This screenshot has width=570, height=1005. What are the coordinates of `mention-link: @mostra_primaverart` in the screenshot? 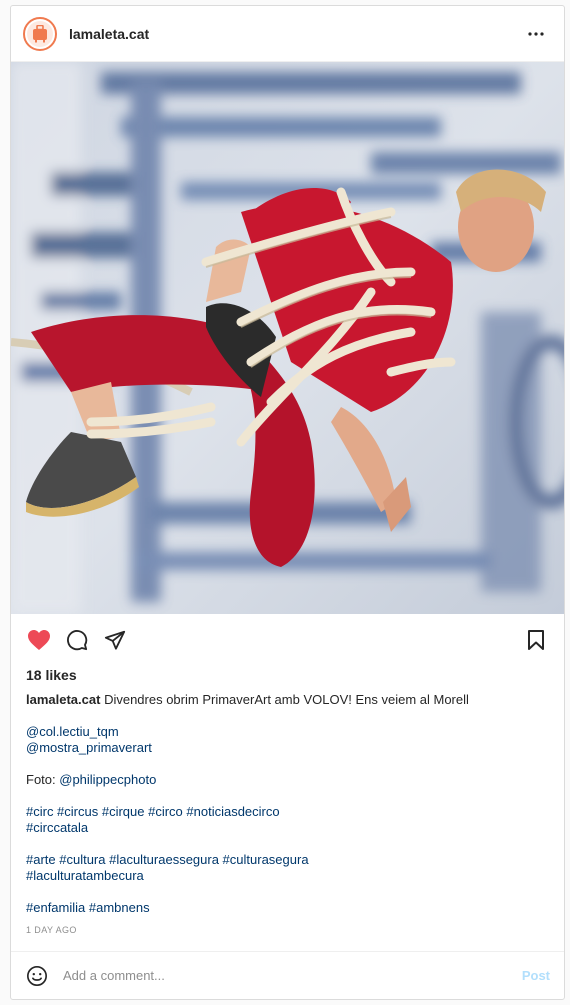 It's located at (89, 747).